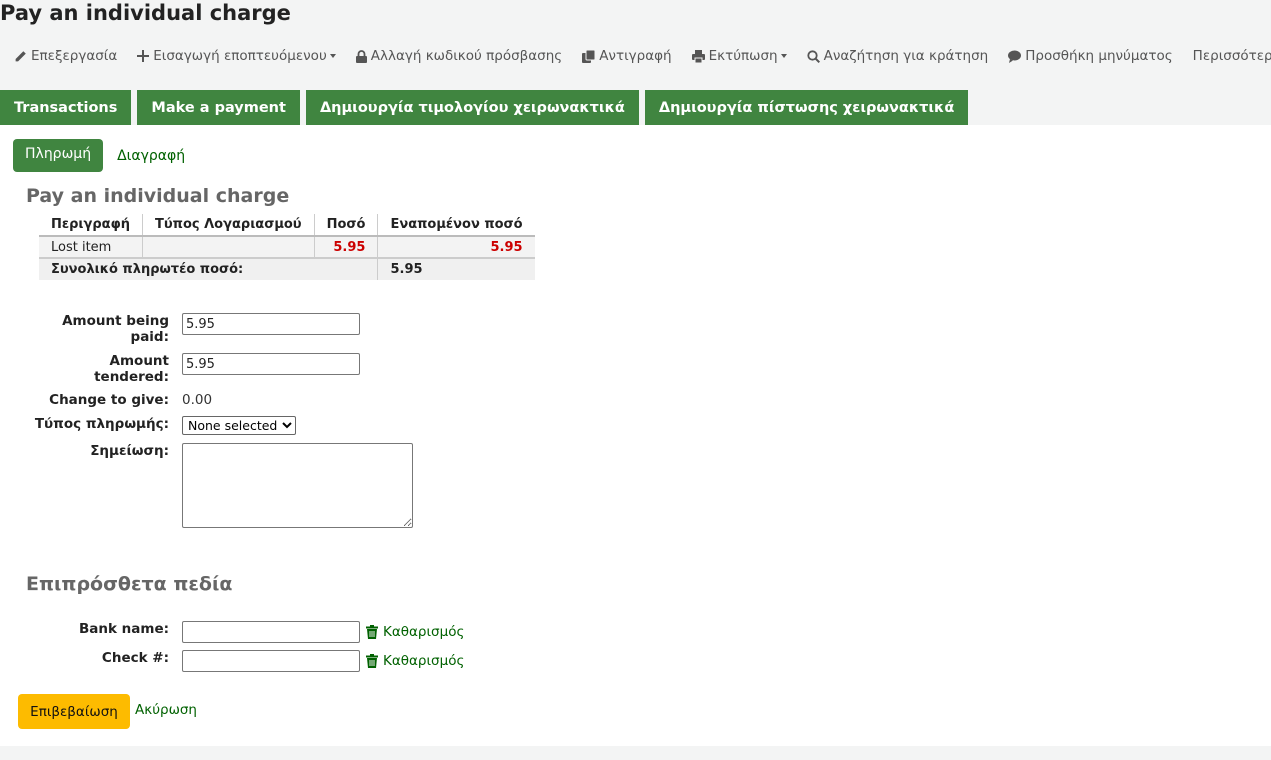 This screenshot has height=760, width=1271. What do you see at coordinates (151, 156) in the screenshot?
I see `subtab-delete: Διαγραφή` at bounding box center [151, 156].